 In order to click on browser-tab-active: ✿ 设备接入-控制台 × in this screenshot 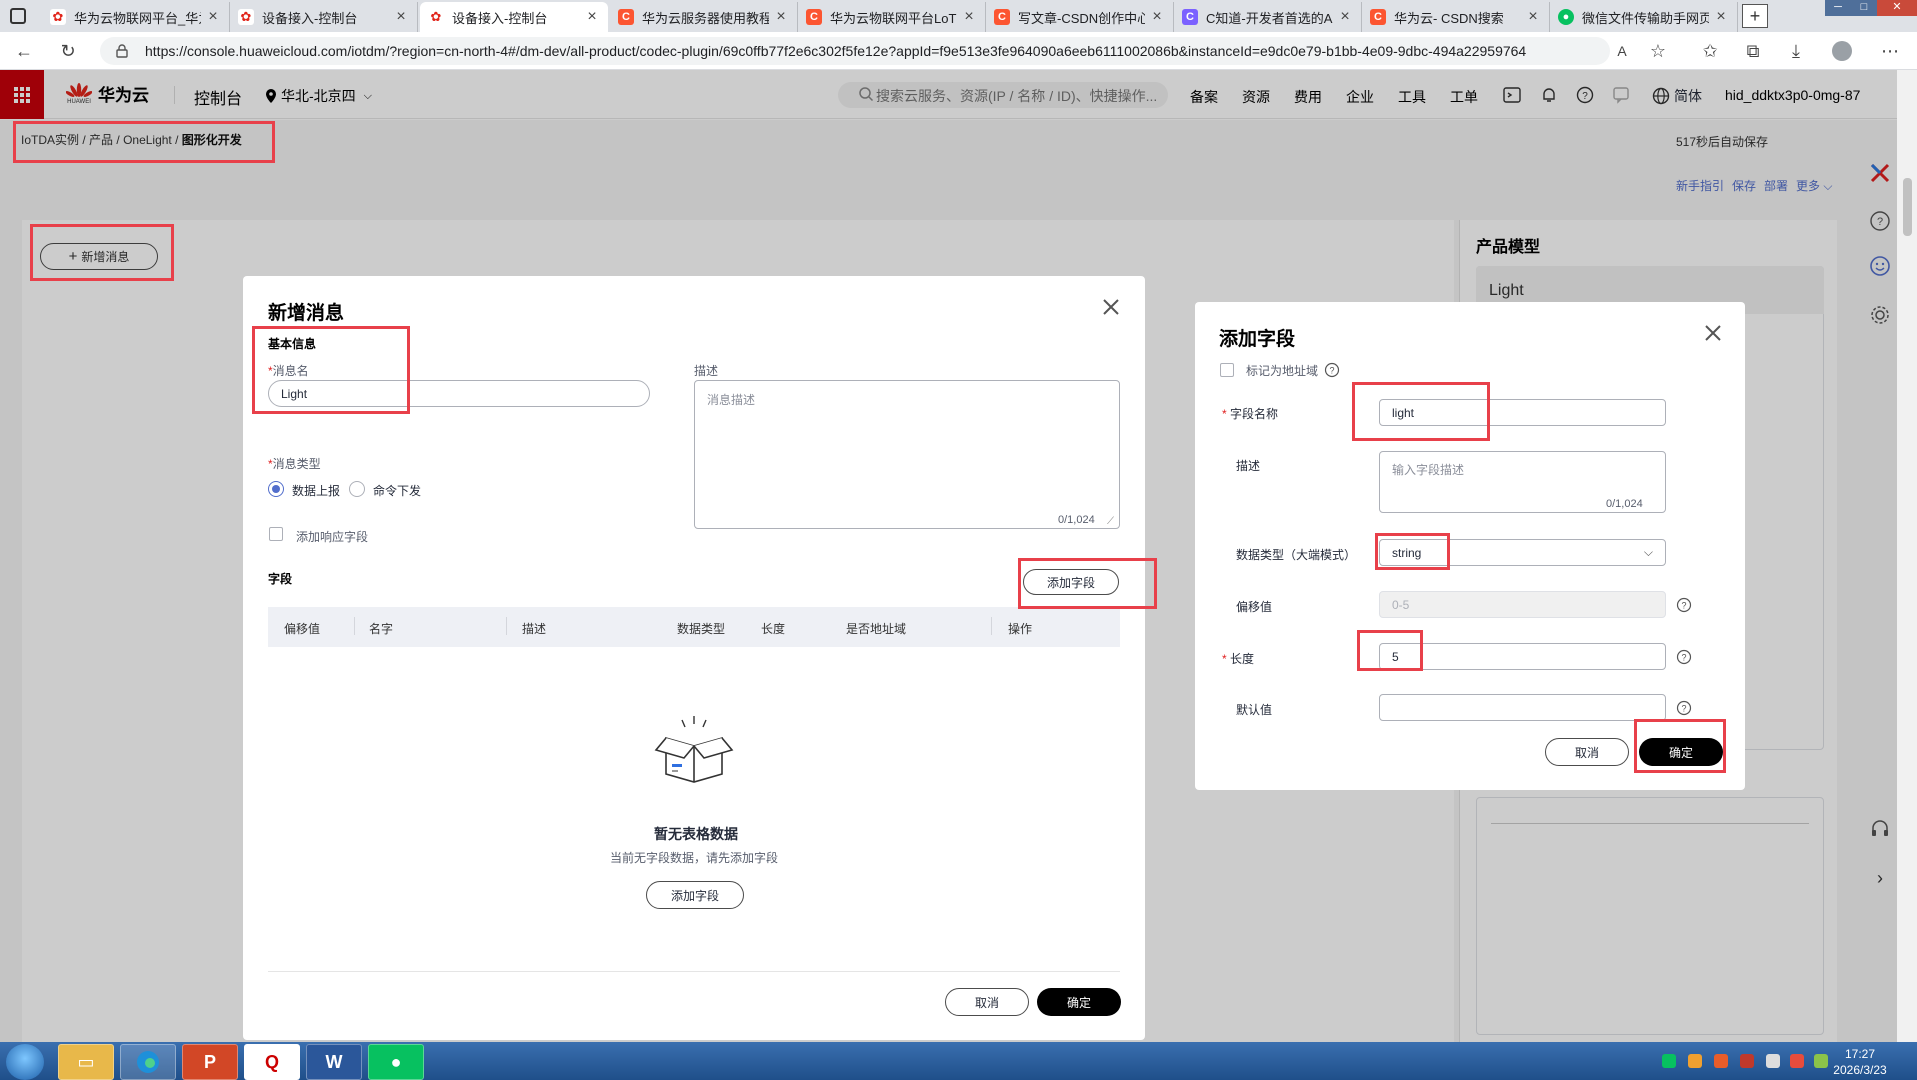, I will do `click(514, 17)`.